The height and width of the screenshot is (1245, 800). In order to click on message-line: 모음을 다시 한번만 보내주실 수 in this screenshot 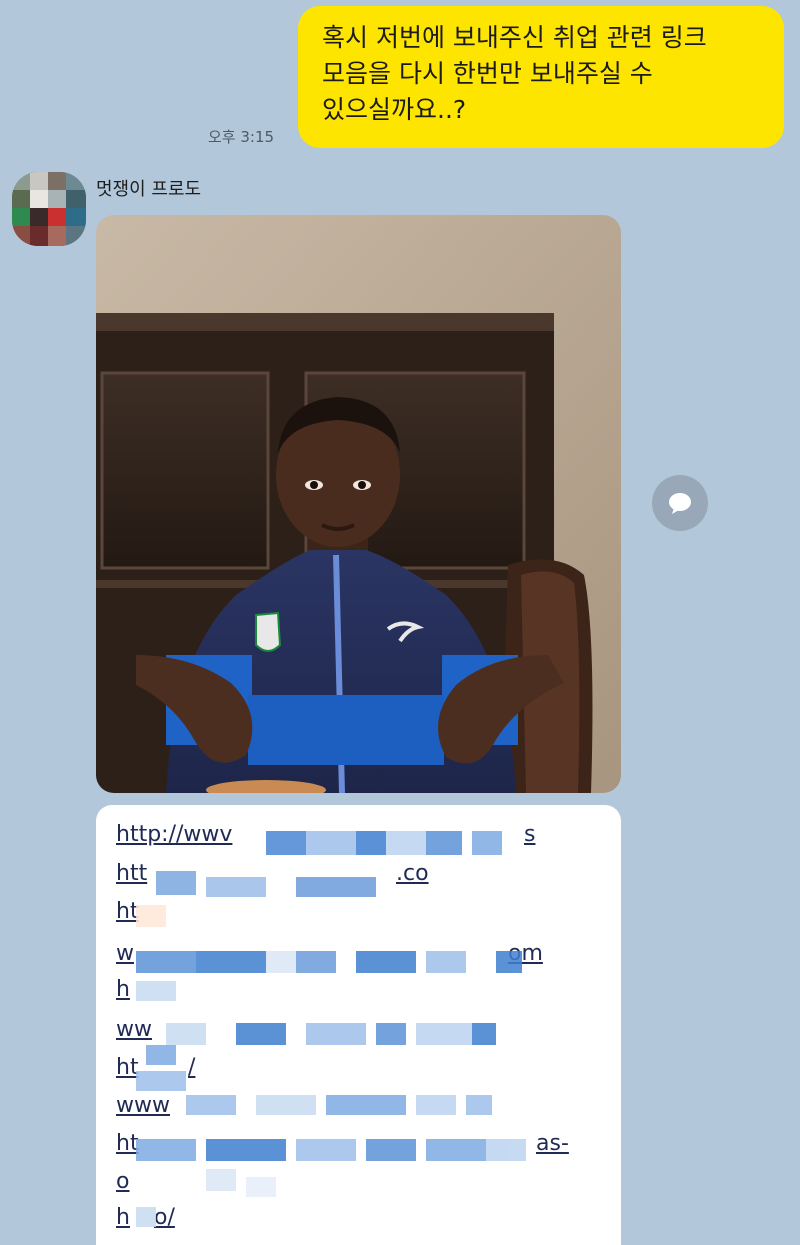, I will do `click(487, 73)`.